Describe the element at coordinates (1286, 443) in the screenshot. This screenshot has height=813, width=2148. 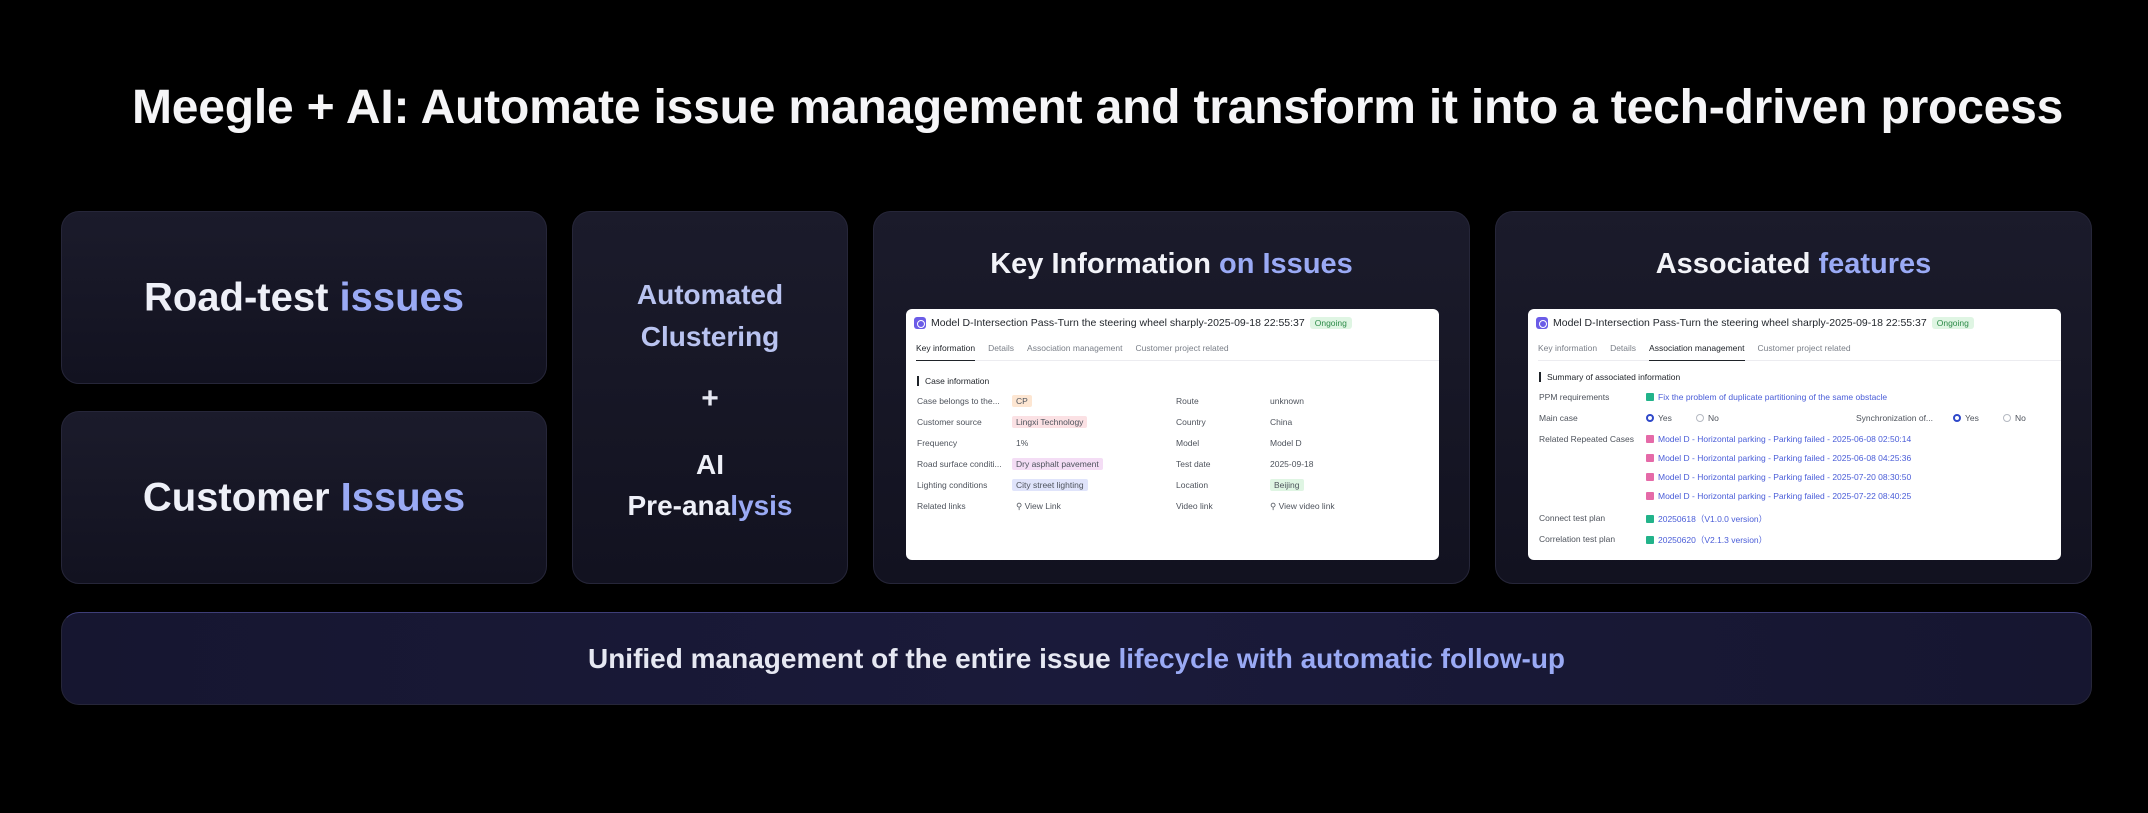
I see `field-value: Model D` at that location.